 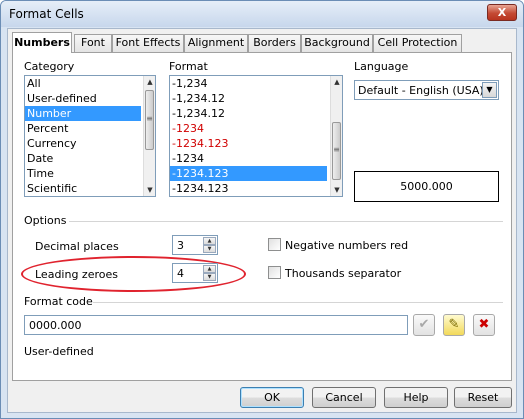 I want to click on format-preview: 5000.000, so click(x=426, y=186).